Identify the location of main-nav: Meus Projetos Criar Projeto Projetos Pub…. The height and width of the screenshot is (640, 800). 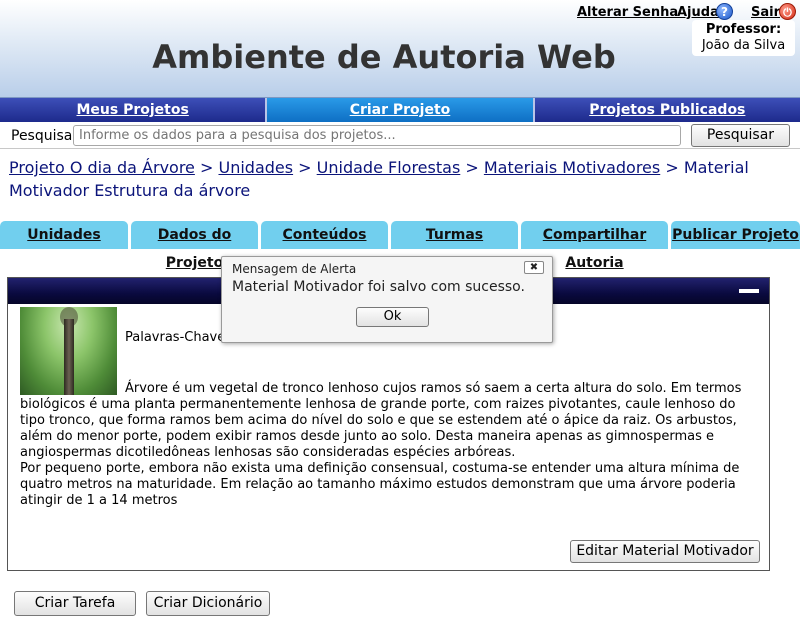
(400, 110).